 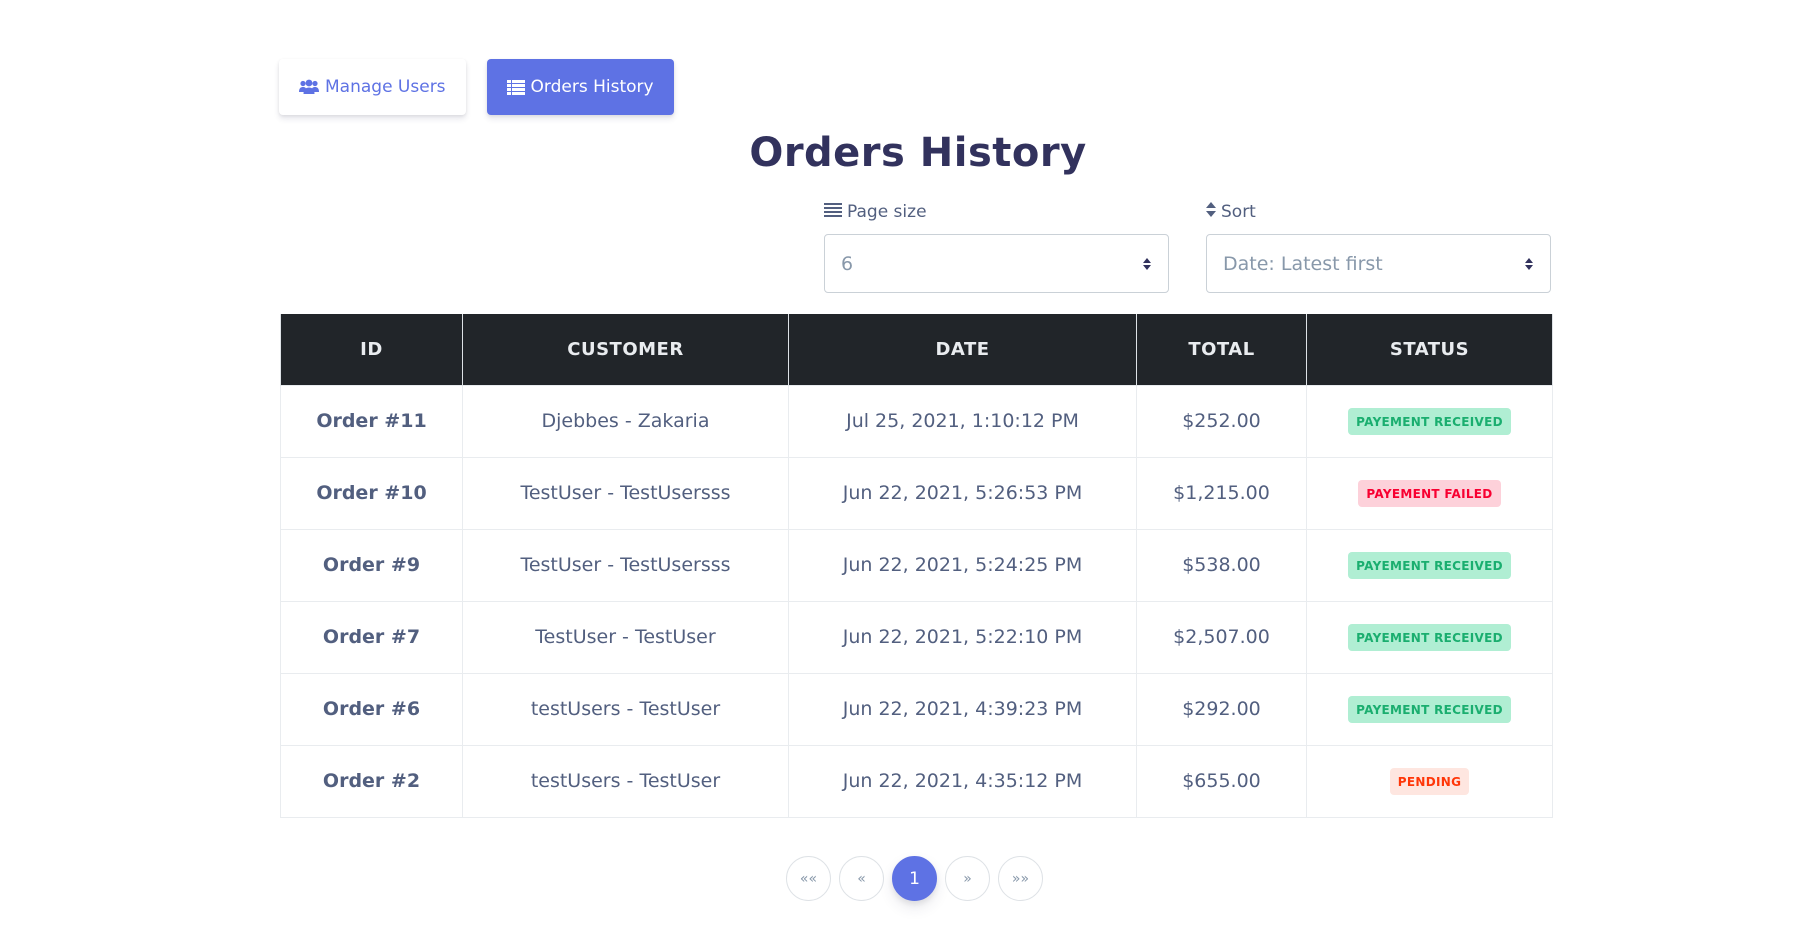 I want to click on order-date: Jun 22, 2021, 4:39:23 PM, so click(x=962, y=709).